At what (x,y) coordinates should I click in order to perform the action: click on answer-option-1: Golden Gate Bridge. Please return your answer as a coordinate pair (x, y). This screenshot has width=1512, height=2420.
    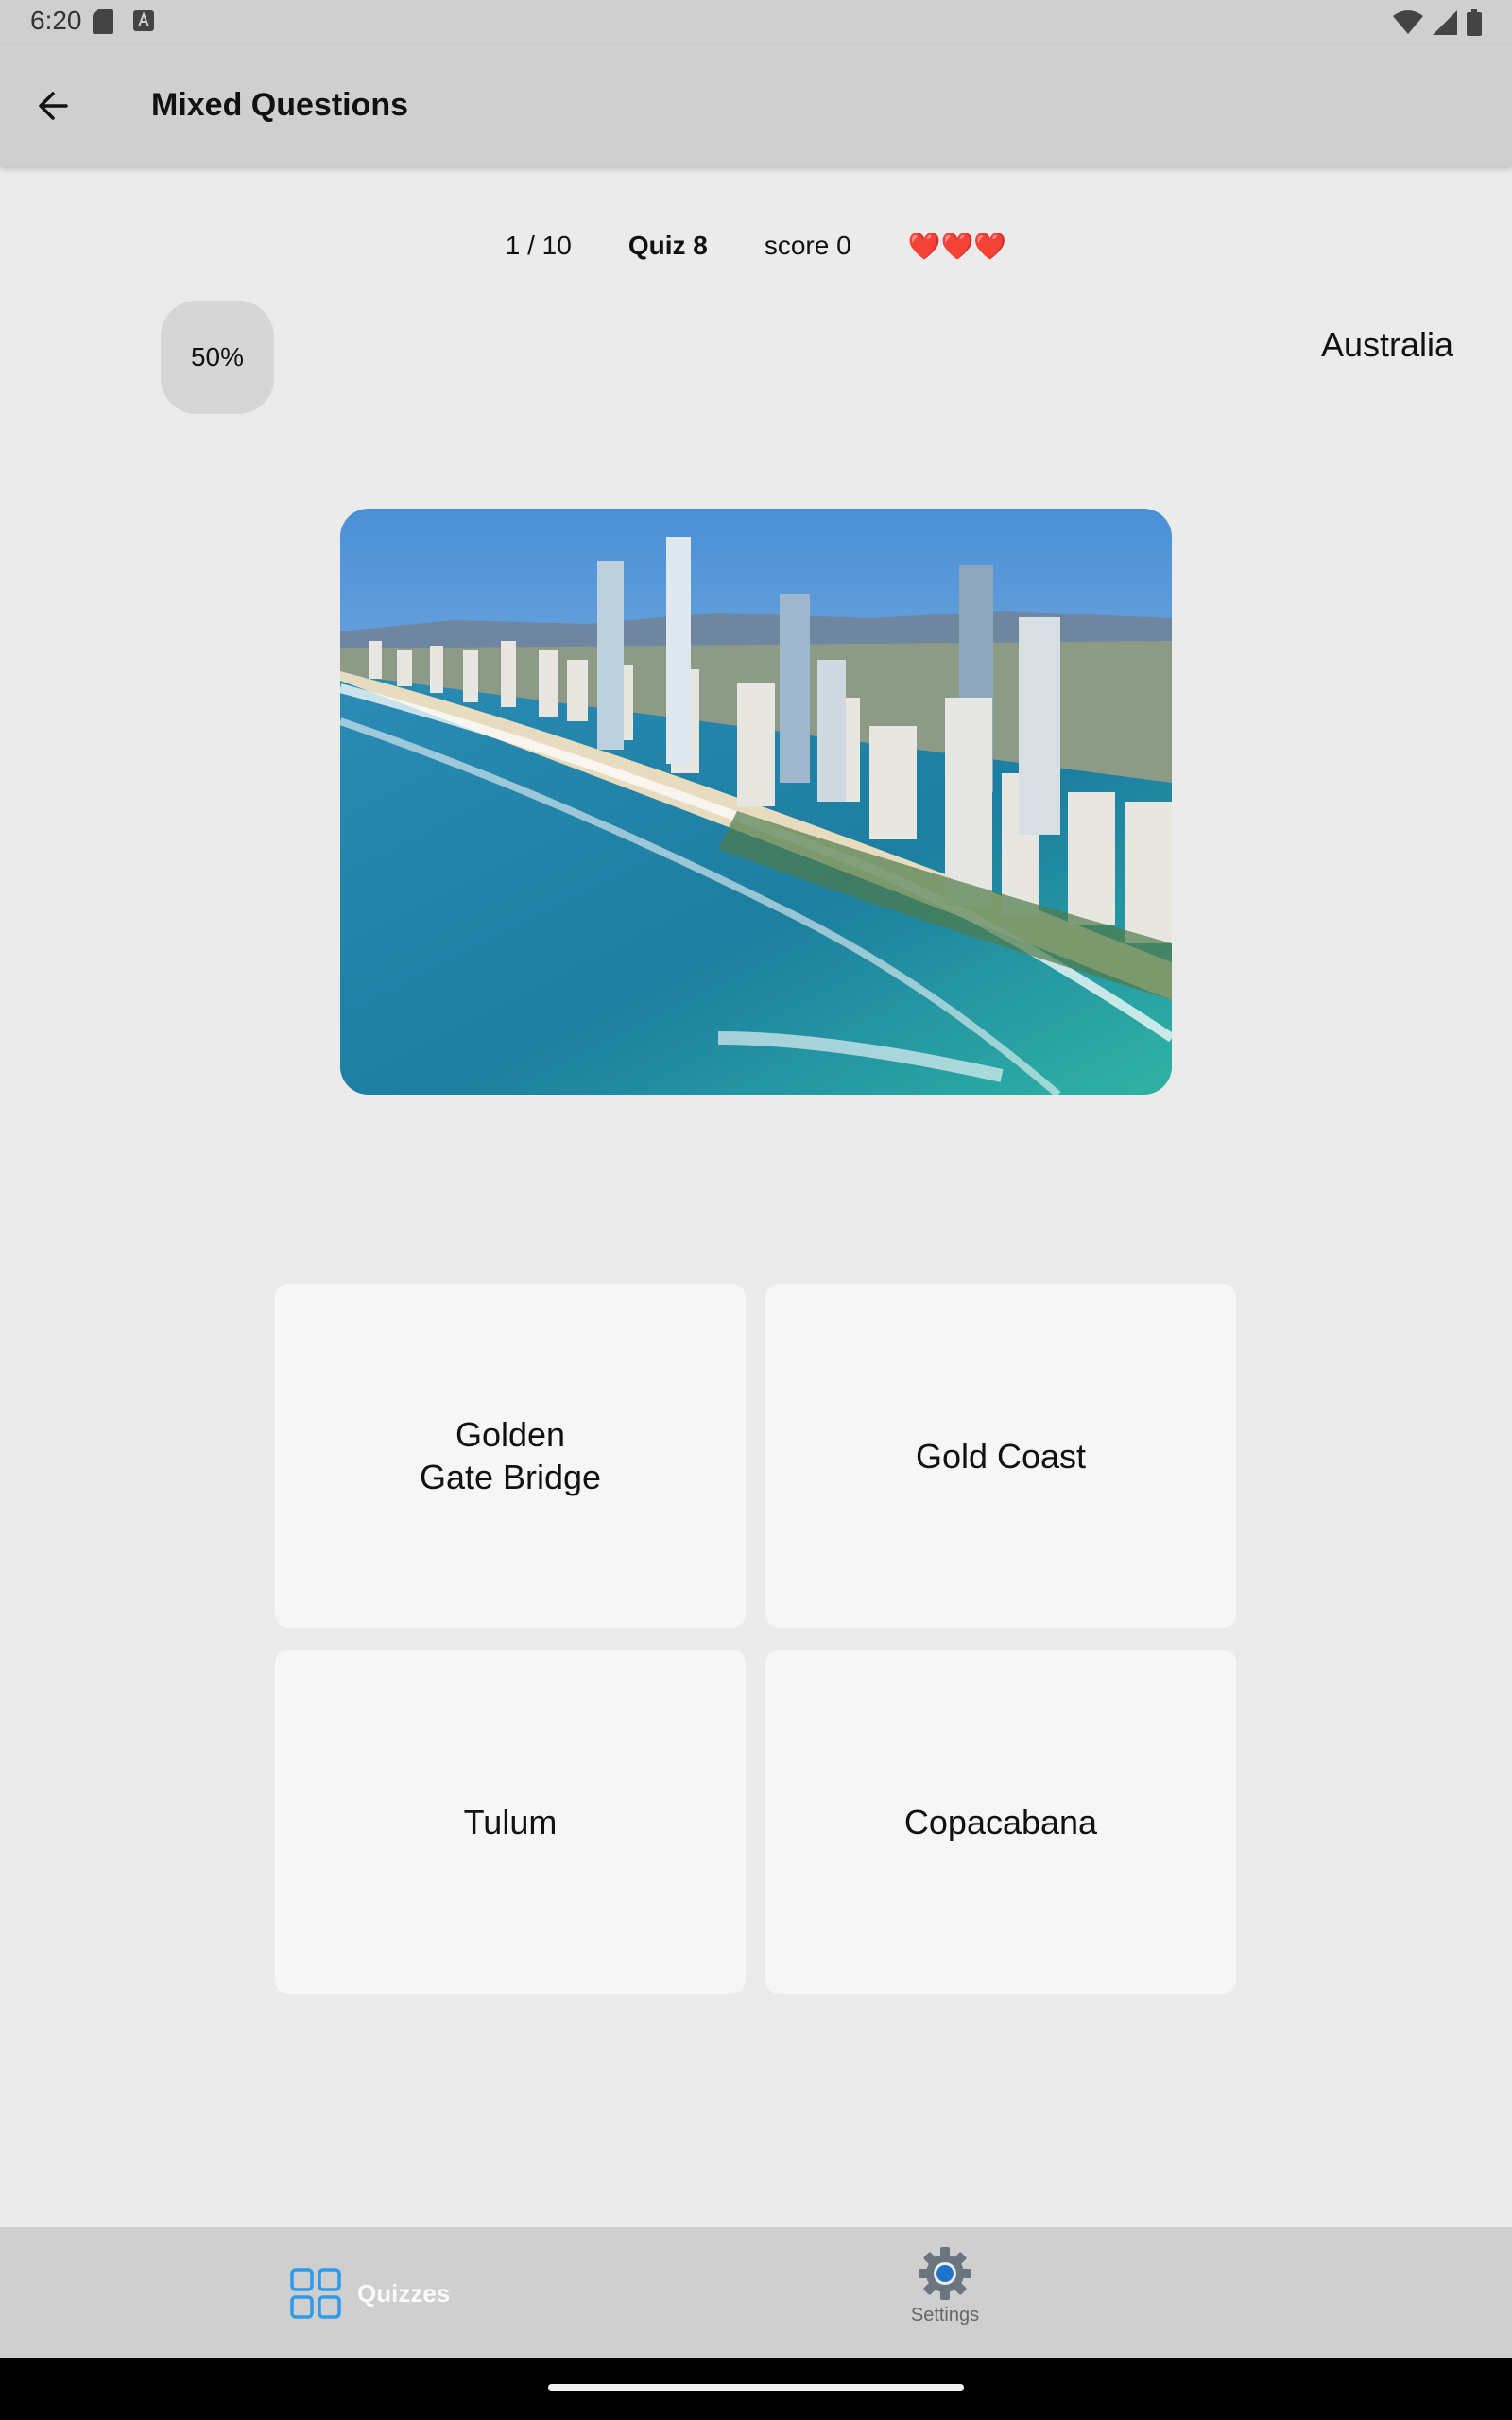
    Looking at the image, I should click on (510, 1456).